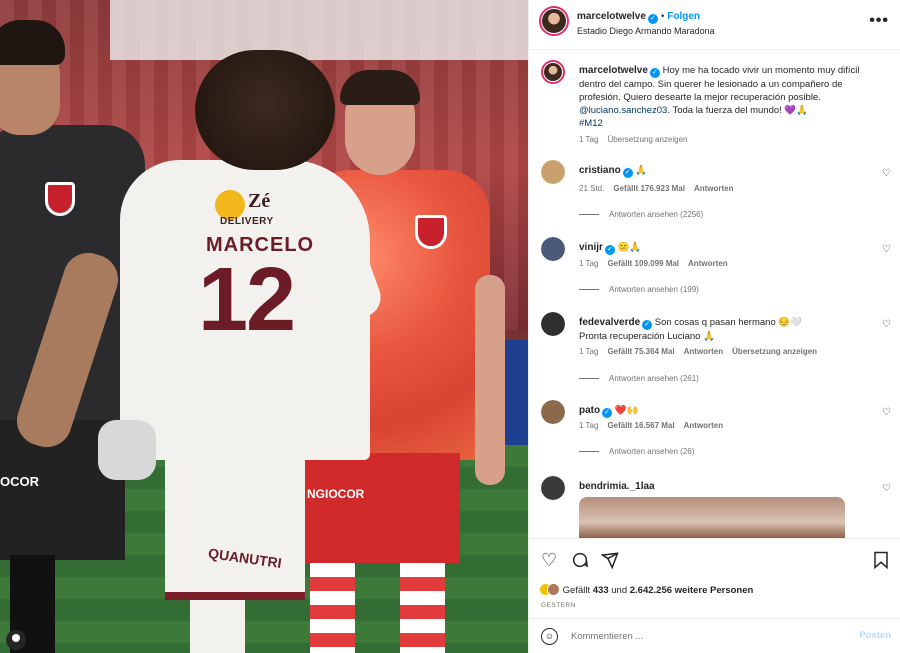  Describe the element at coordinates (640, 351) in the screenshot. I see `comment-likes: Gefällt 75.364 Mal` at that location.